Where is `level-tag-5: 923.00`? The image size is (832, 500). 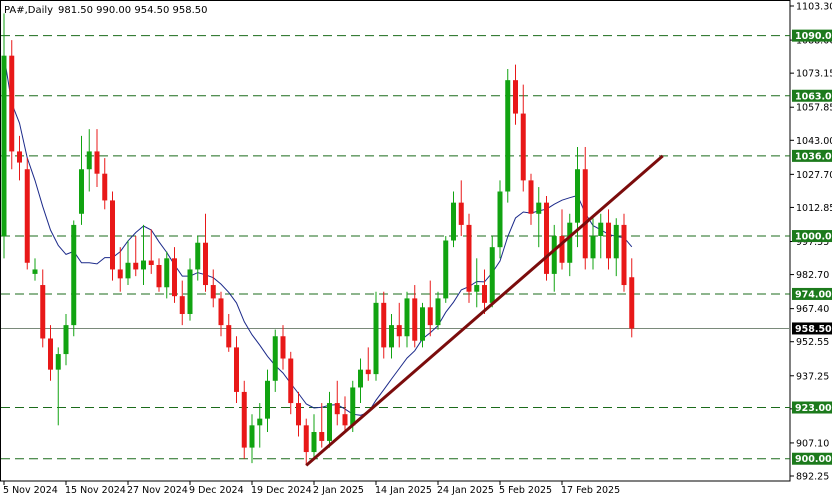 level-tag-5: 923.00 is located at coordinates (813, 408).